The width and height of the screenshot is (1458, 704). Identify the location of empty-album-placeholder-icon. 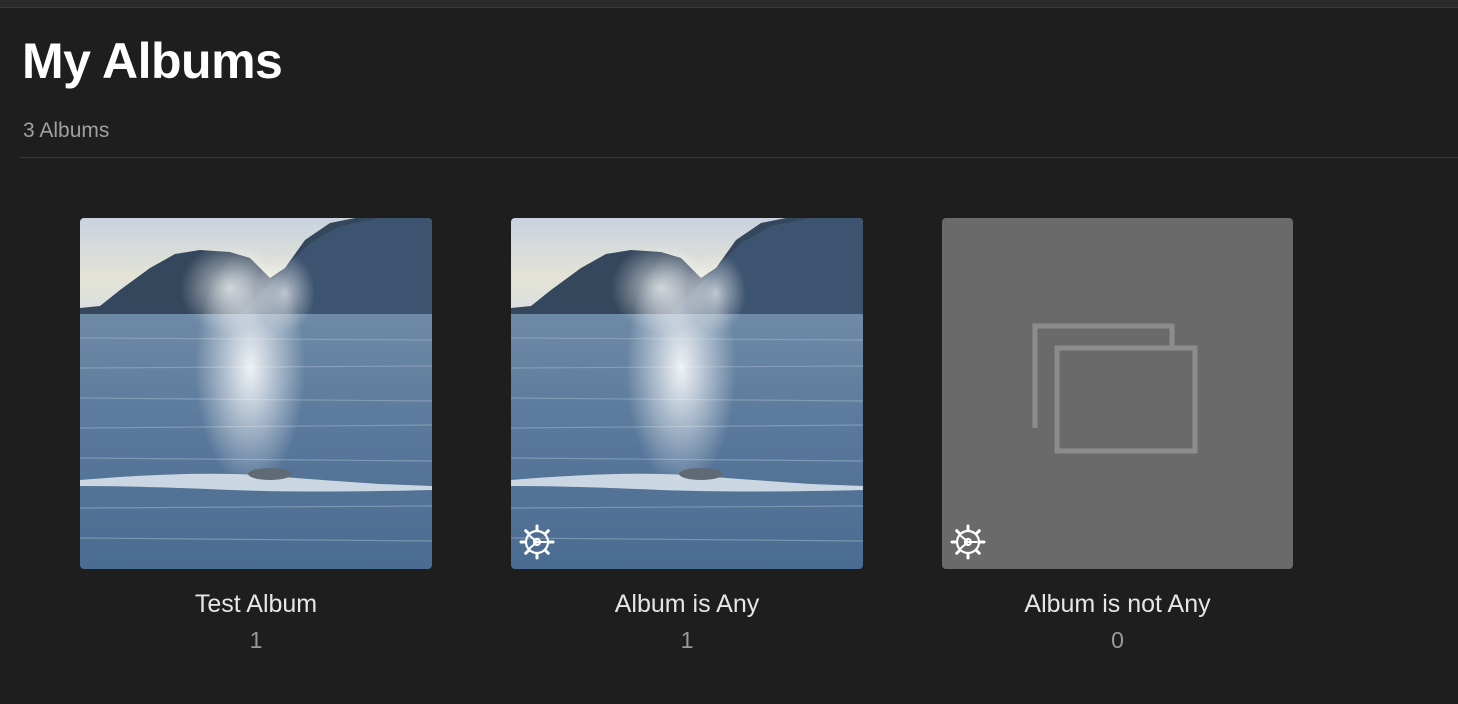
(1115, 388).